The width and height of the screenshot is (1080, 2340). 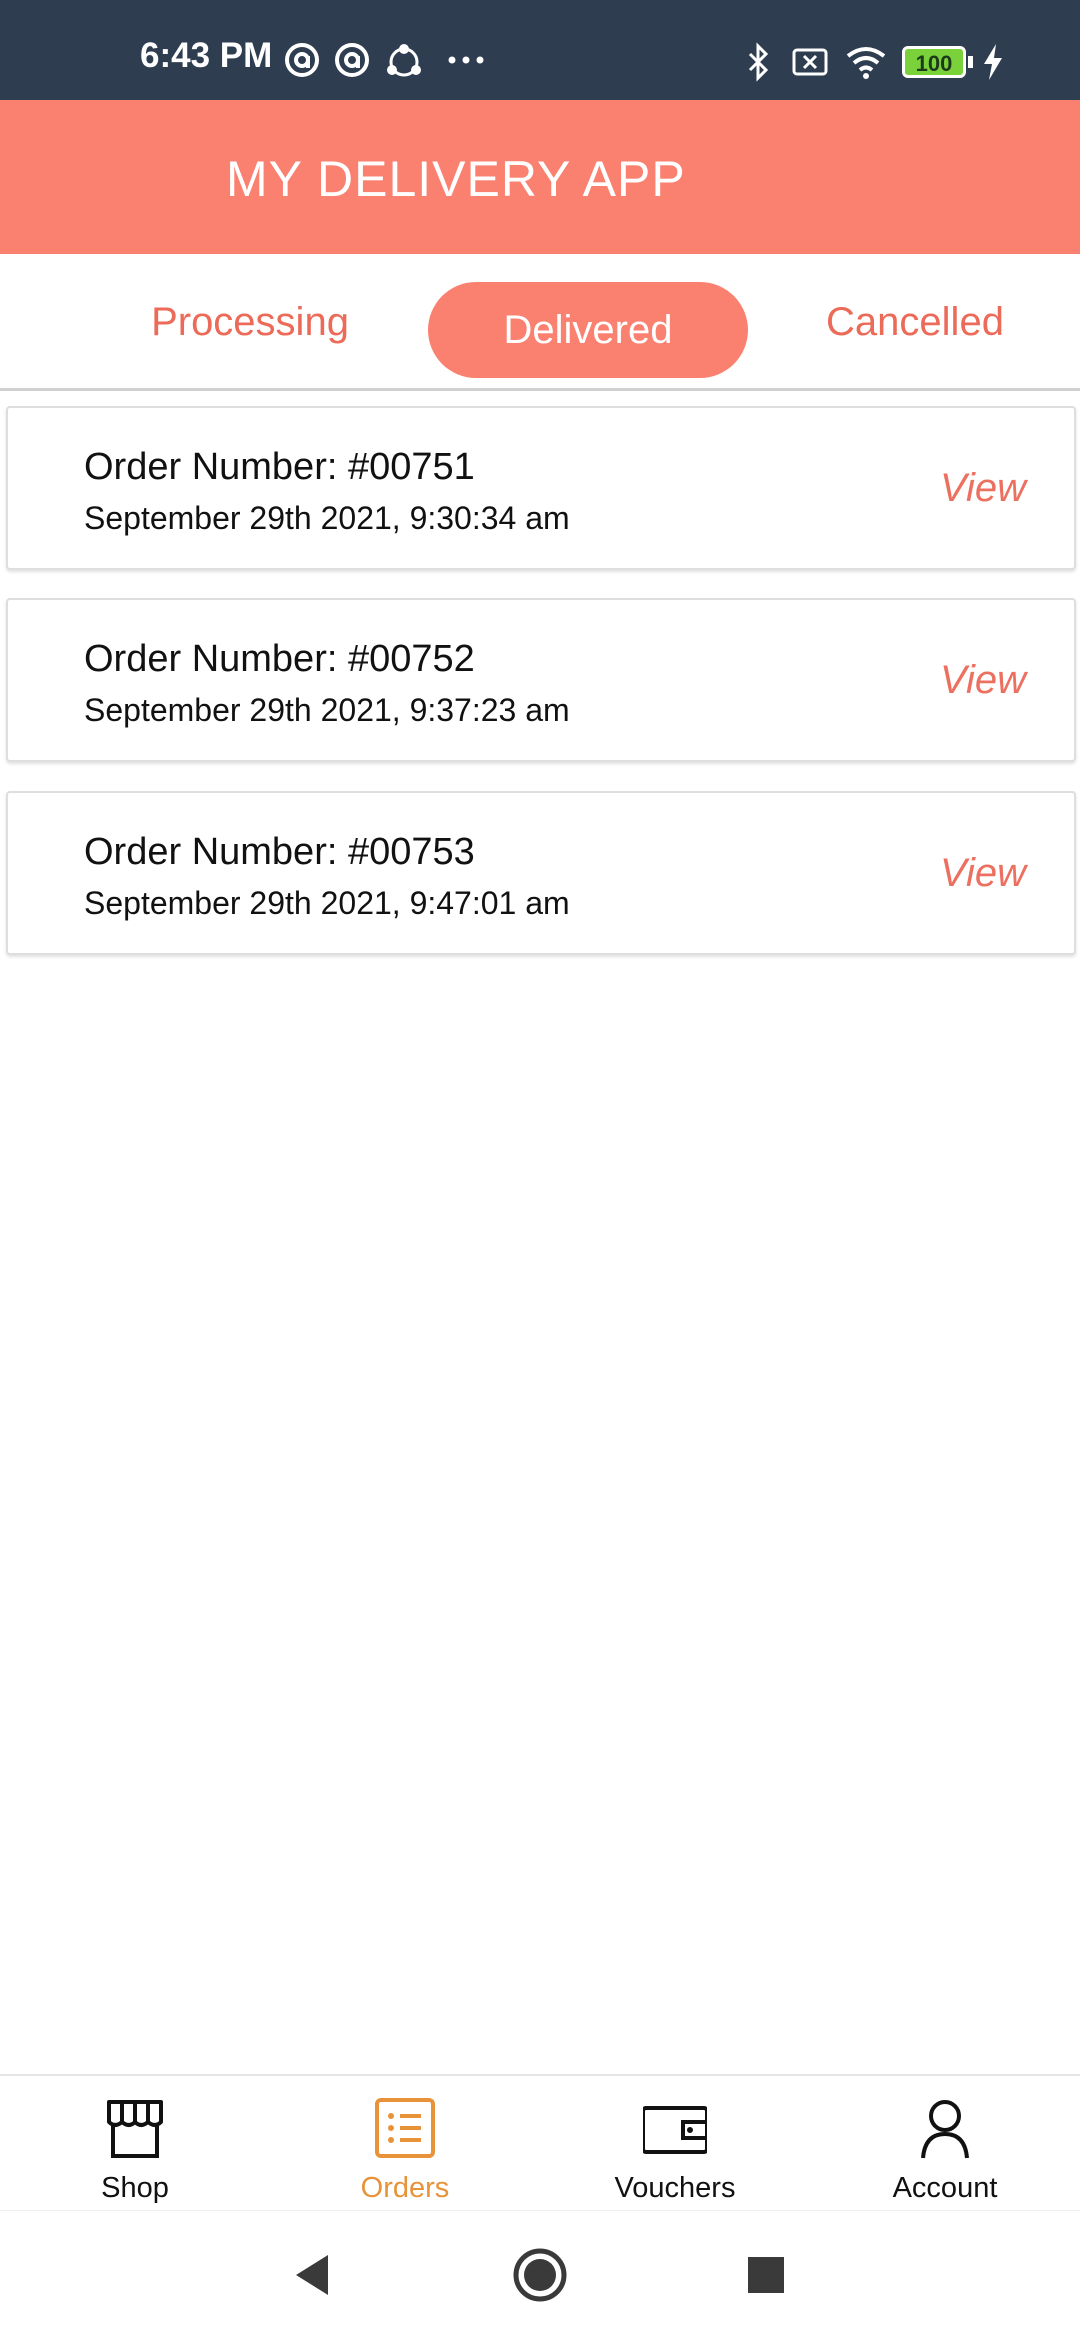 I want to click on status-bar: 6:43 PM 100, so click(x=540, y=50).